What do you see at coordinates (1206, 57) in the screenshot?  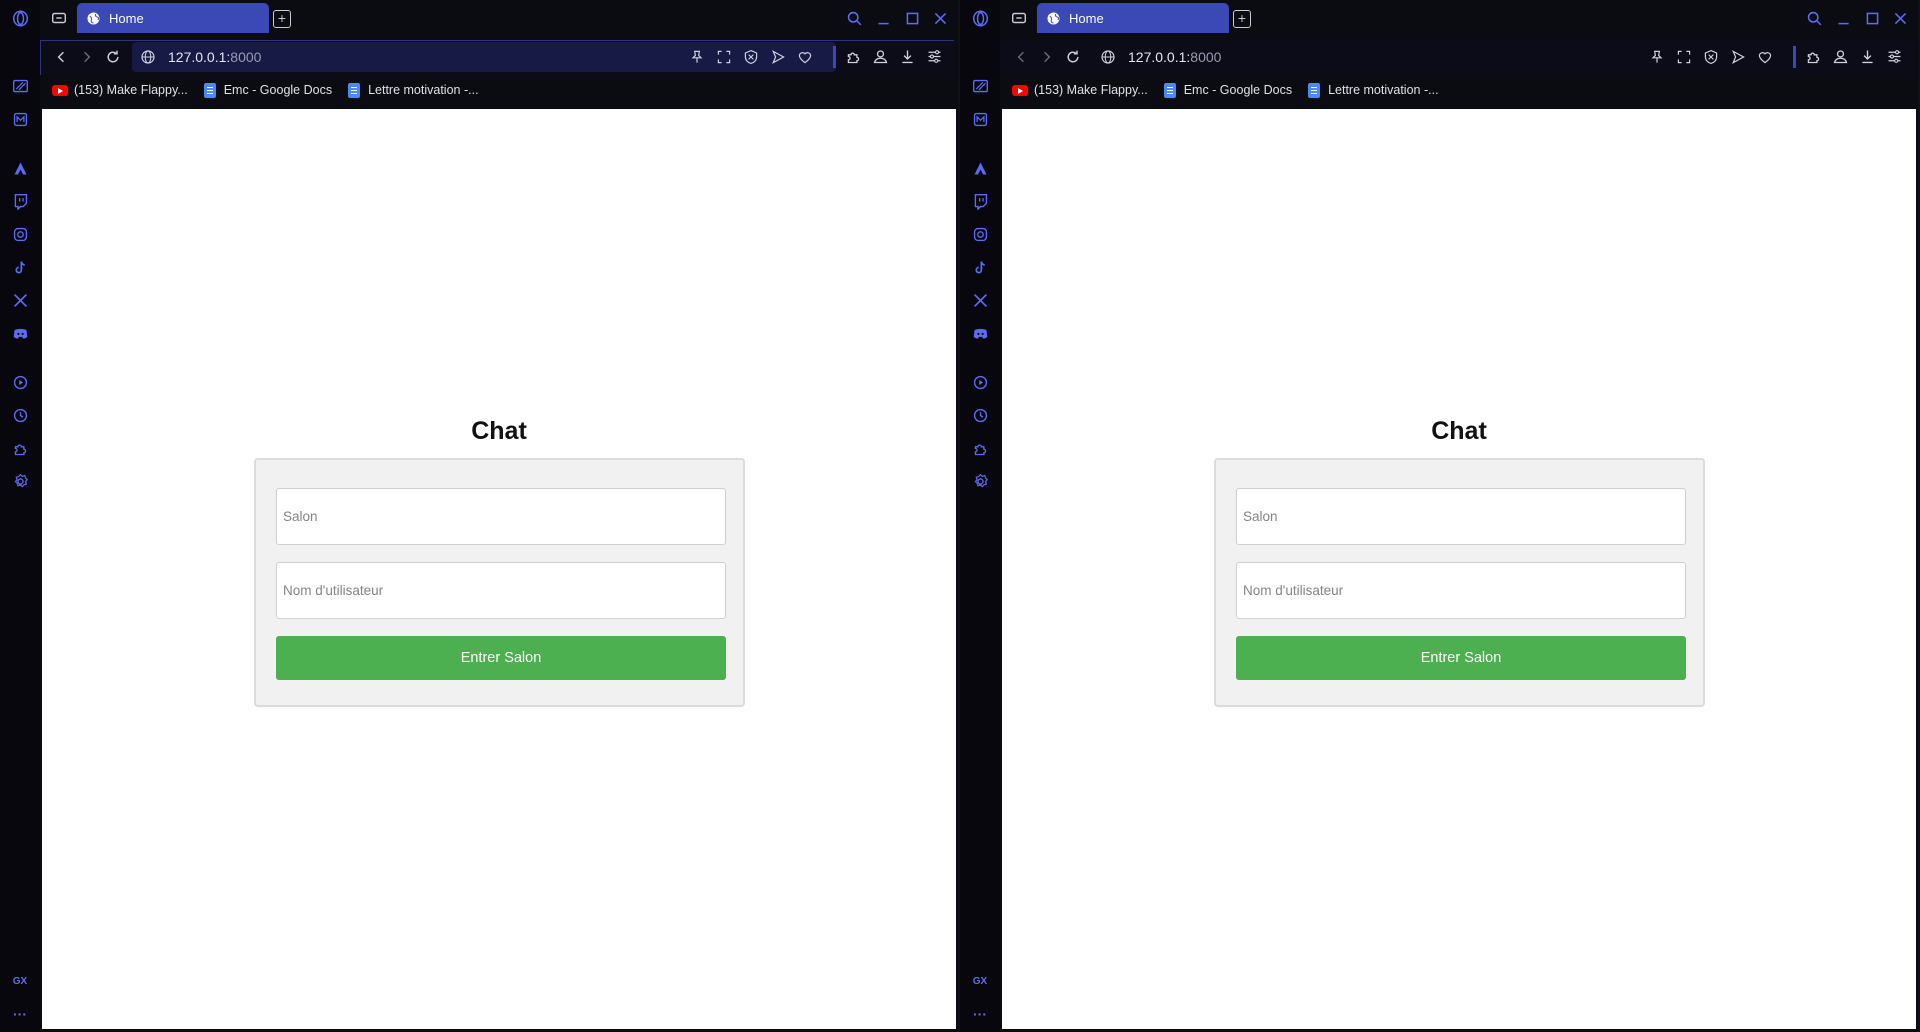 I see `url-port: 8000` at bounding box center [1206, 57].